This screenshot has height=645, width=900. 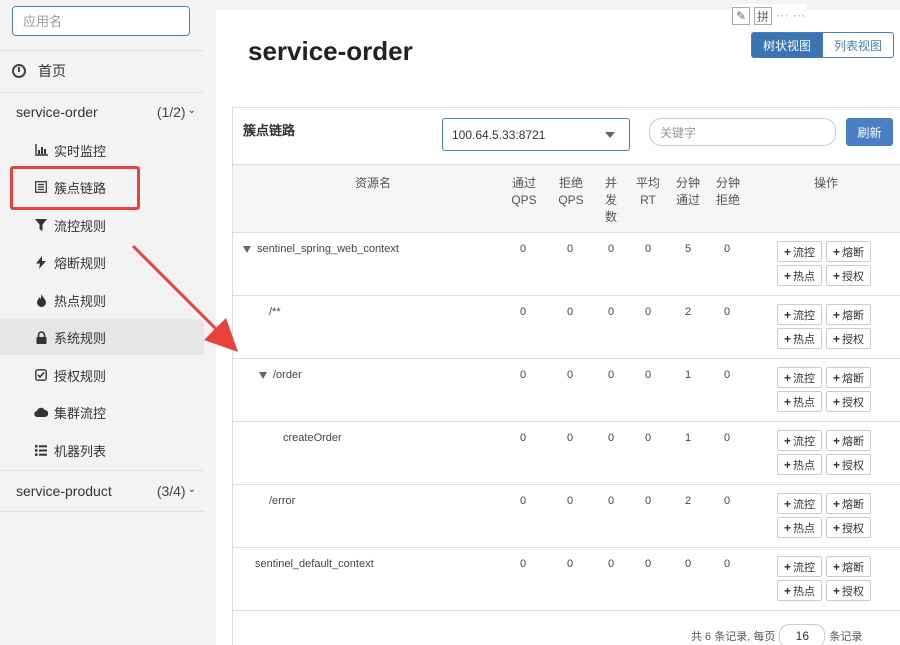 What do you see at coordinates (41, 450) in the screenshot?
I see `list-ul-icon` at bounding box center [41, 450].